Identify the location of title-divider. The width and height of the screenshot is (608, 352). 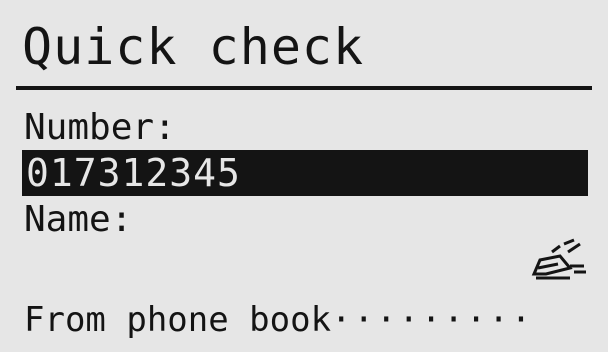
(304, 88).